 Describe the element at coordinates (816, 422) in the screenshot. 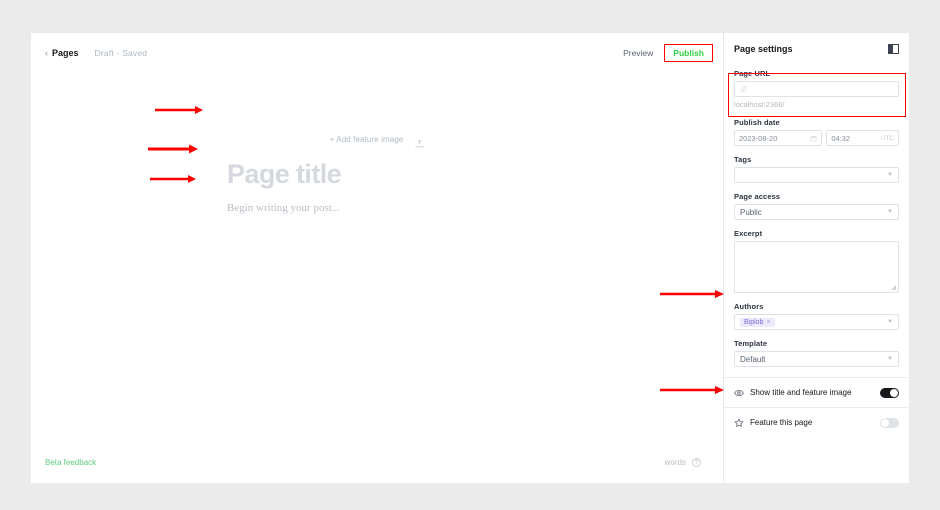

I see `feature-page-toggle-row: Feature this page` at that location.